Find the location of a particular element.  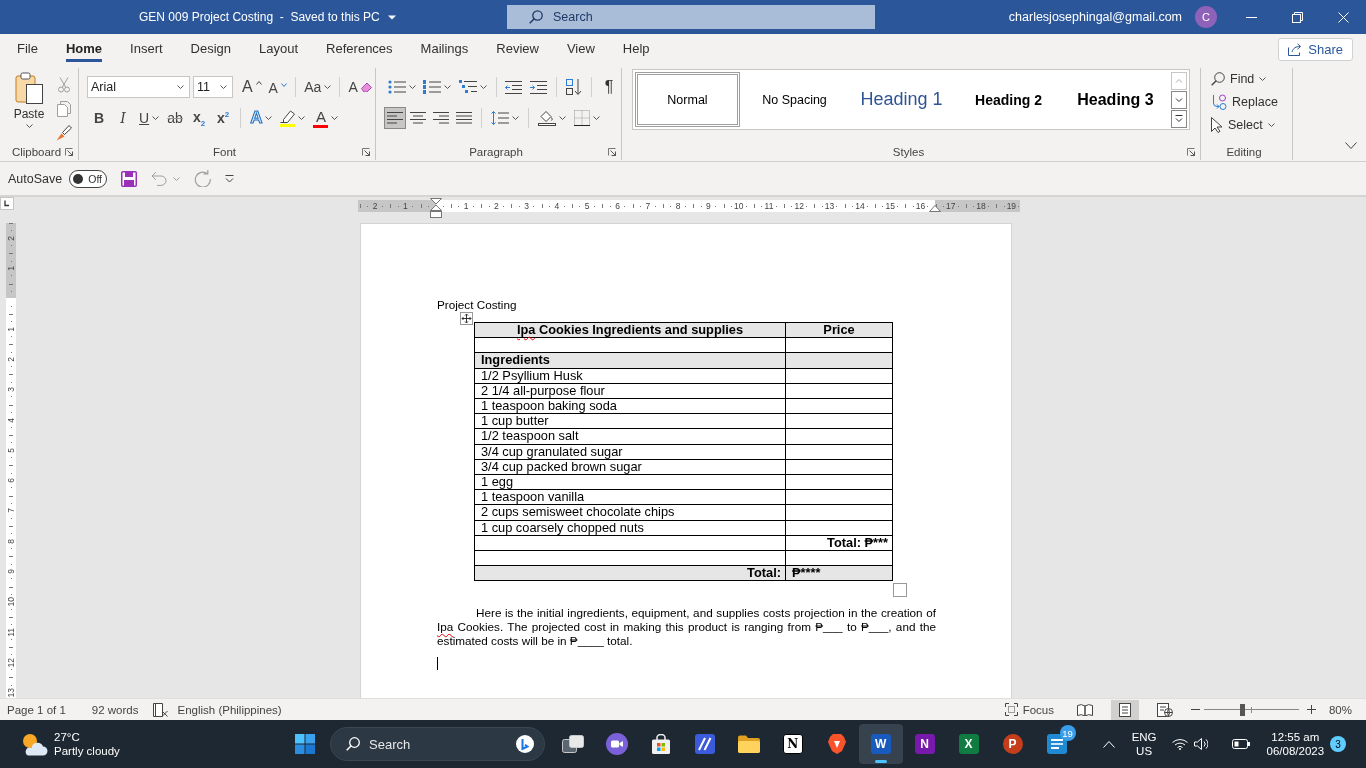

proofing-icon is located at coordinates (160, 709).